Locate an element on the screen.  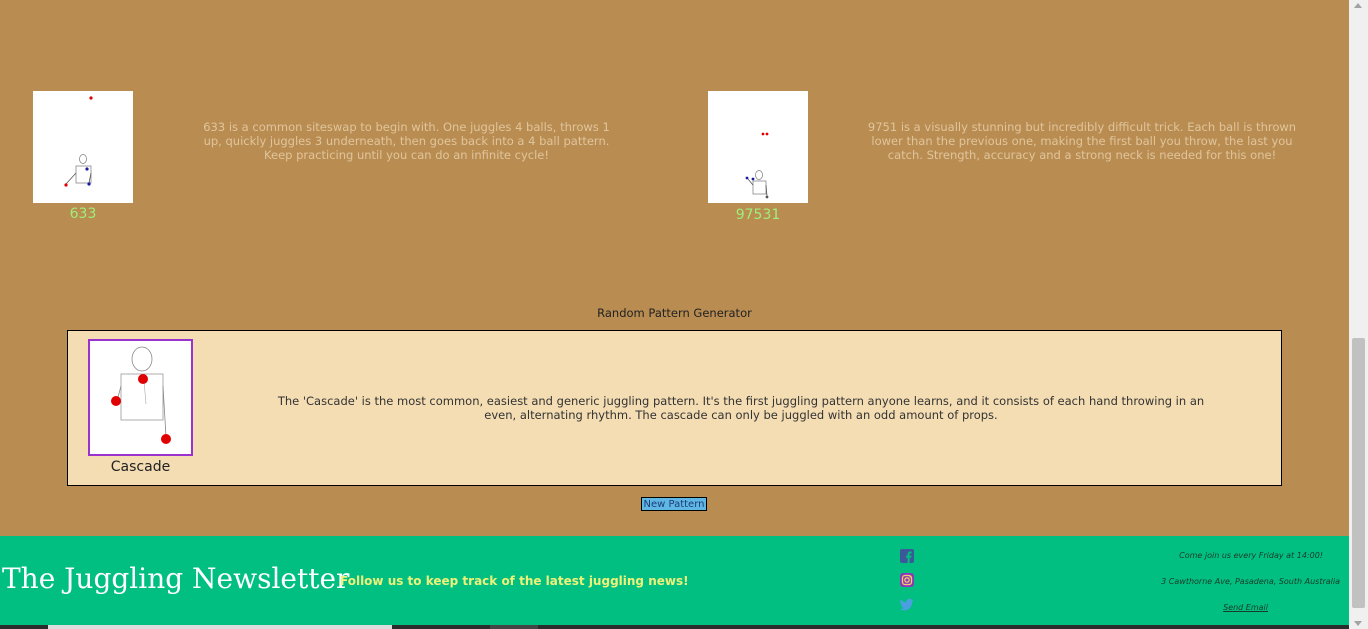
generator-title: Random Pattern Generator is located at coordinates (674, 313).